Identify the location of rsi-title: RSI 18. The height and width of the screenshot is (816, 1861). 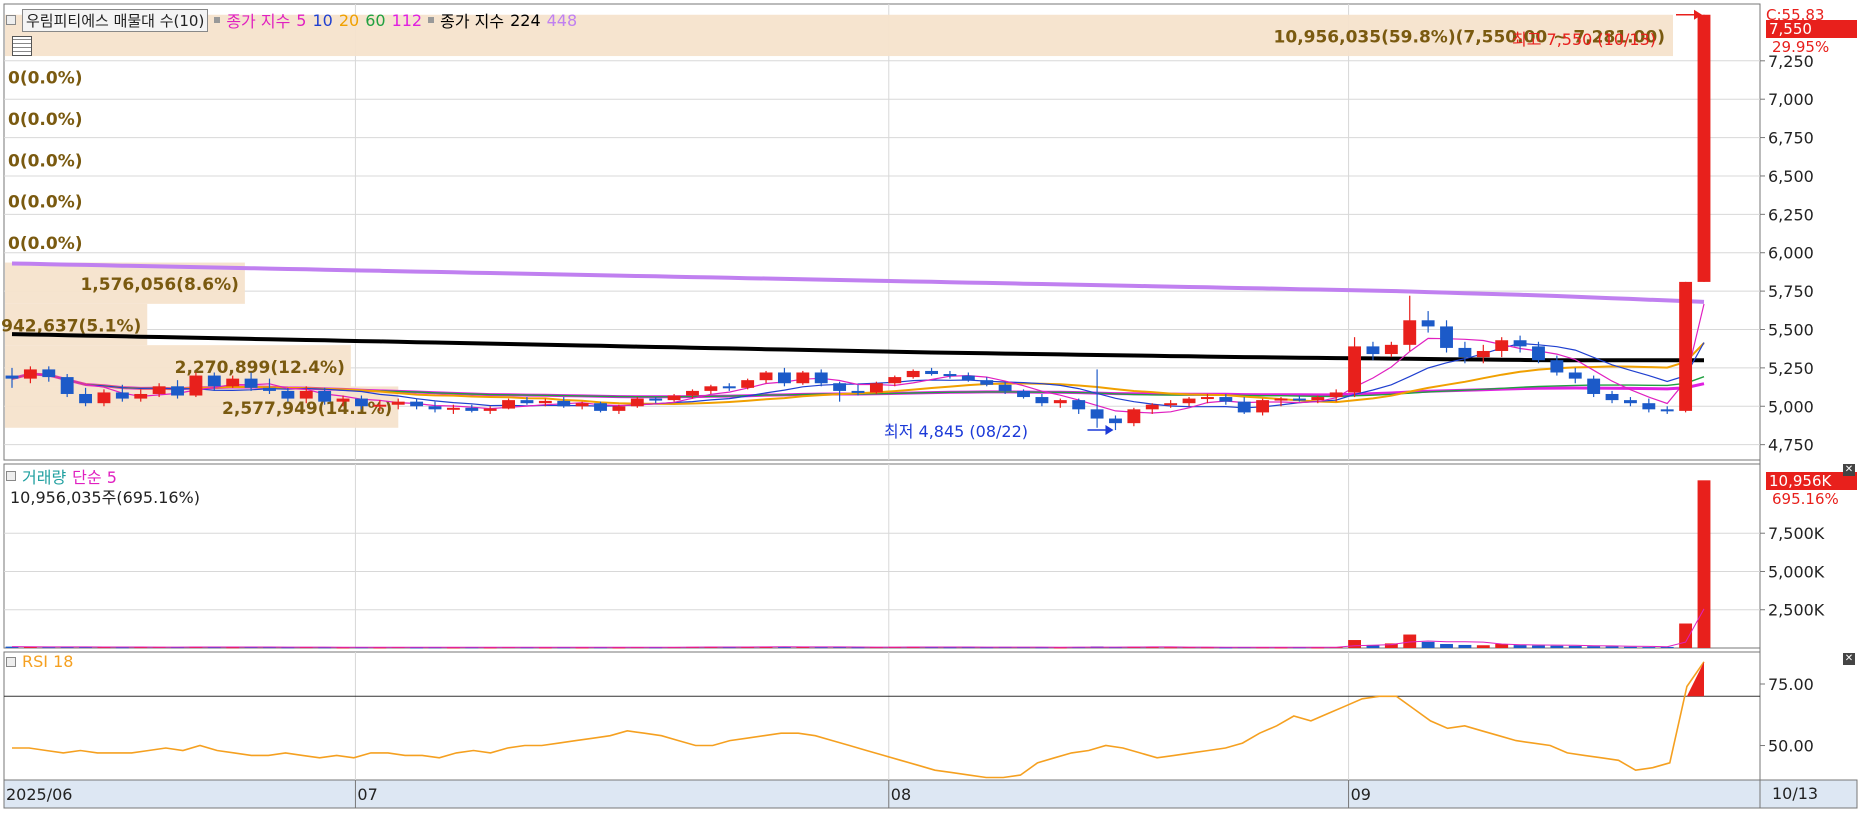
(47, 661).